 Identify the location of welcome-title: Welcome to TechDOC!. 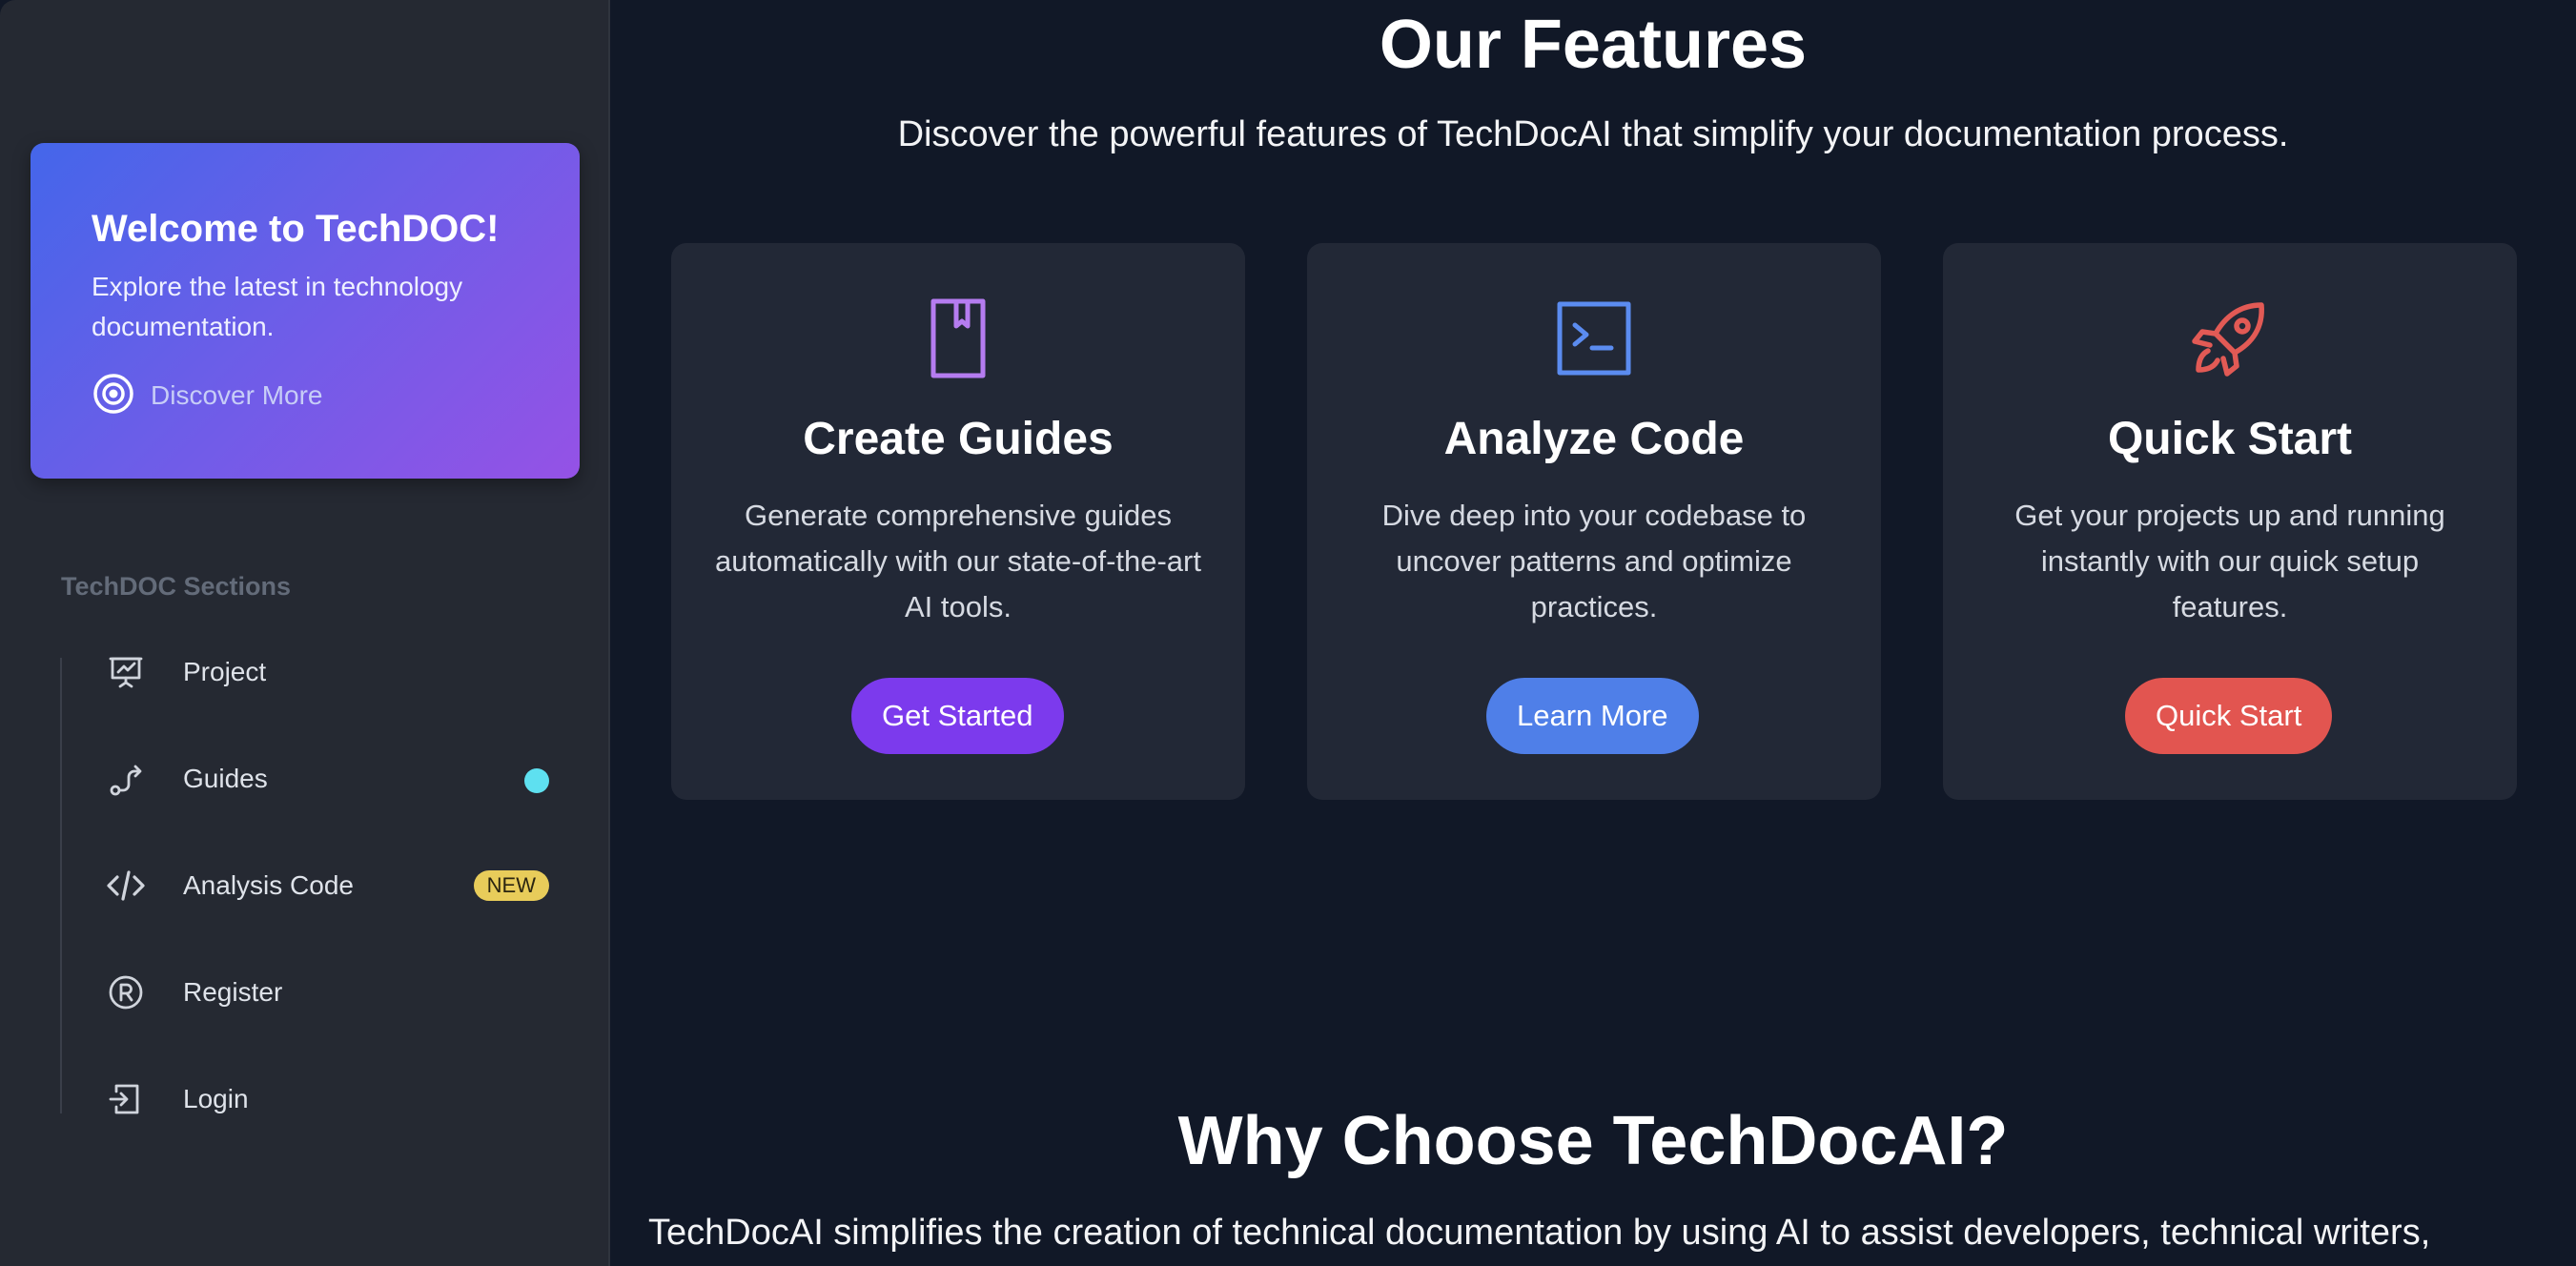
(296, 229).